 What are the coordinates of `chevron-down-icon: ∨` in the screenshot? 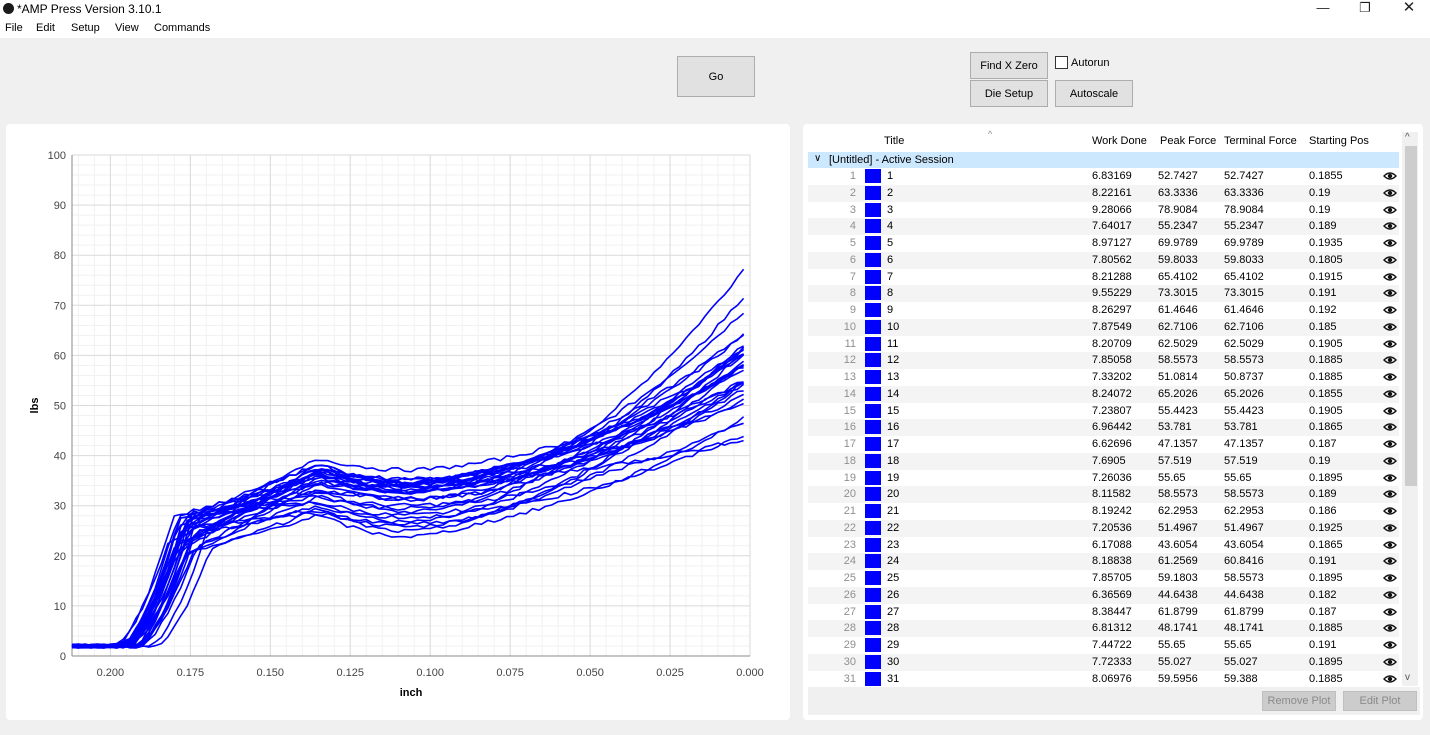 It's located at (817, 158).